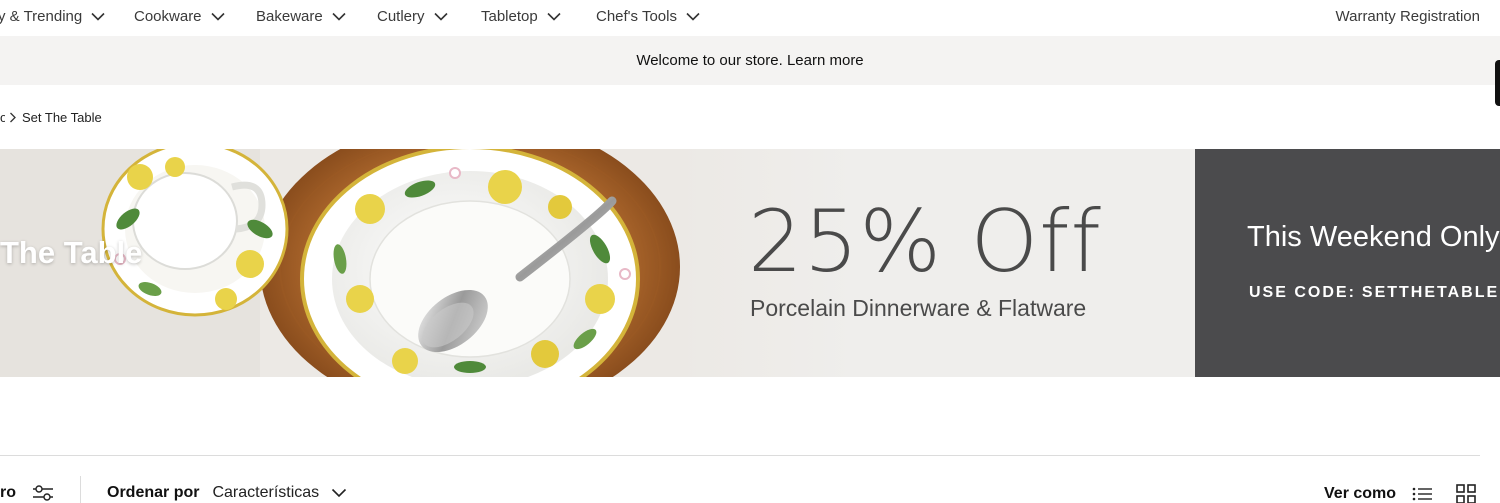 The image size is (1500, 503). What do you see at coordinates (71, 252) in the screenshot?
I see `hero-title: The Table` at bounding box center [71, 252].